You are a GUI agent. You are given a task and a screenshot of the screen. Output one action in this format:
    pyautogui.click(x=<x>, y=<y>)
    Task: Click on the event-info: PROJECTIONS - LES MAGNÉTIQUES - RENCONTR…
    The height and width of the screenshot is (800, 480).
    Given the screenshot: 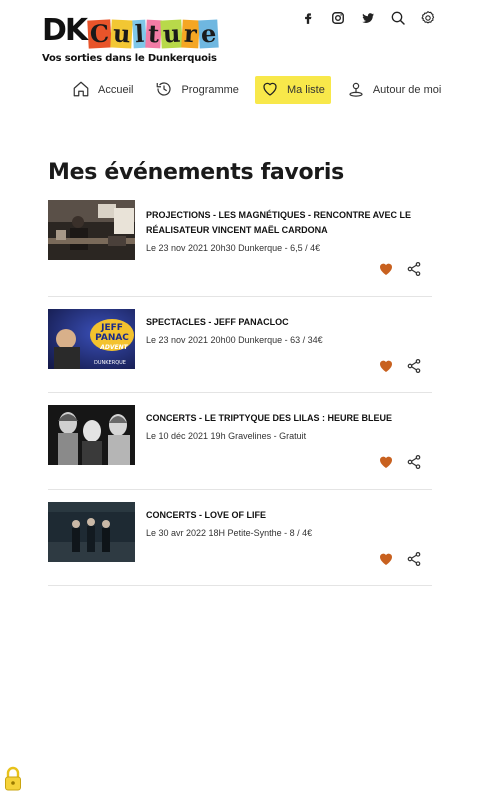 What is the action you would take?
    pyautogui.click(x=289, y=230)
    